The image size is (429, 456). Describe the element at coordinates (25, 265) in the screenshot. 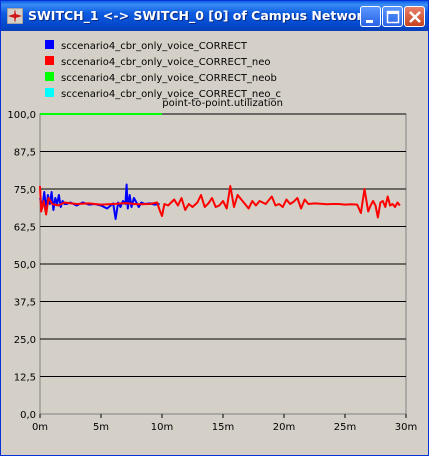

I see `y-tick-label: 50,0` at that location.